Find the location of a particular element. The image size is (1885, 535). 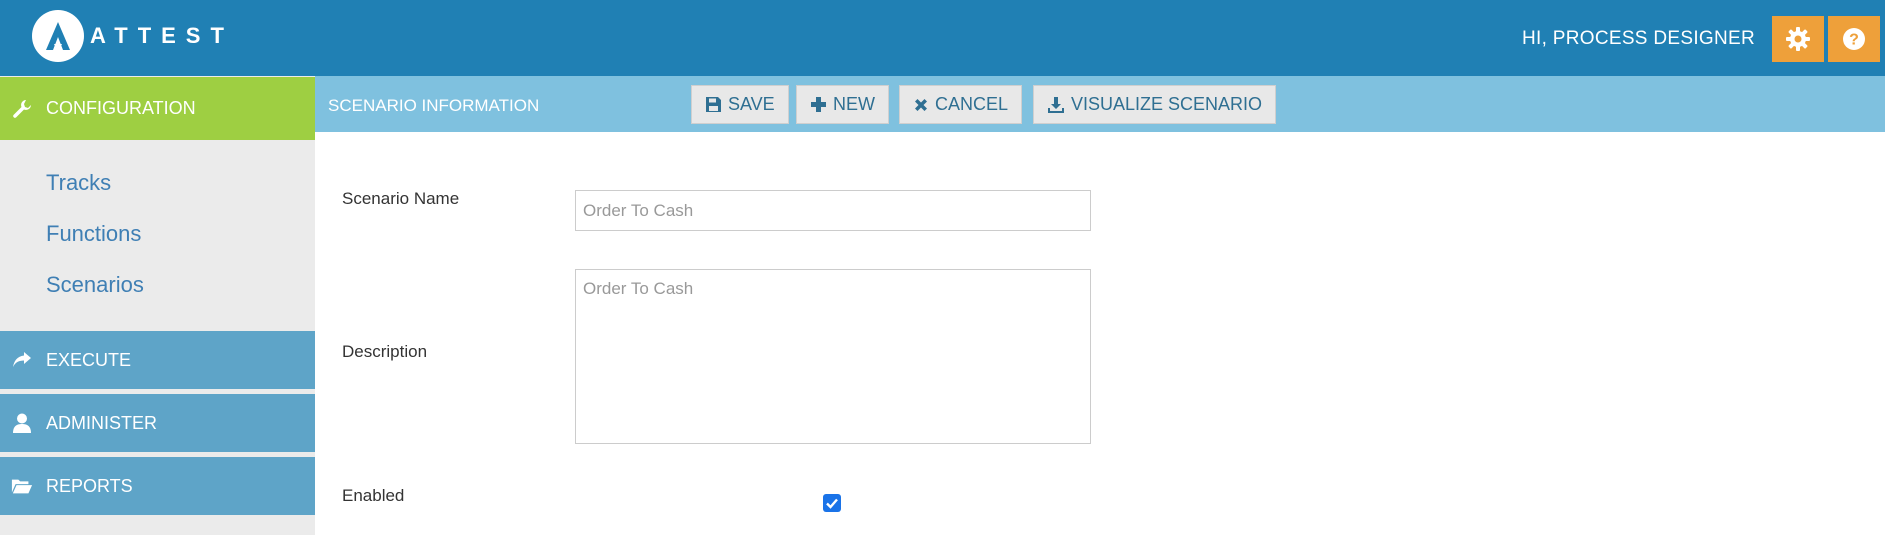

sidebar-item-label: EXECUTE is located at coordinates (89, 359).